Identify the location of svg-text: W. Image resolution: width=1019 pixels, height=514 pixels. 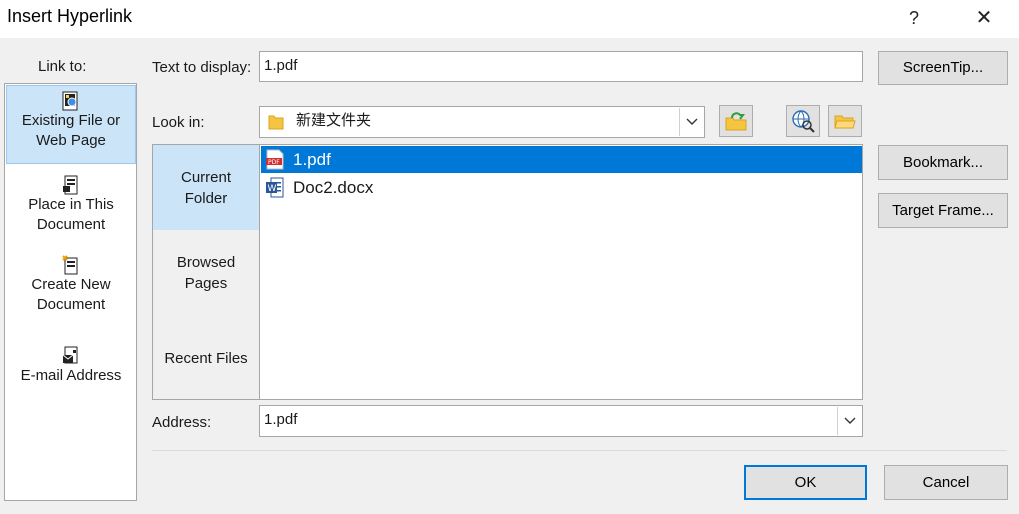
(272, 189).